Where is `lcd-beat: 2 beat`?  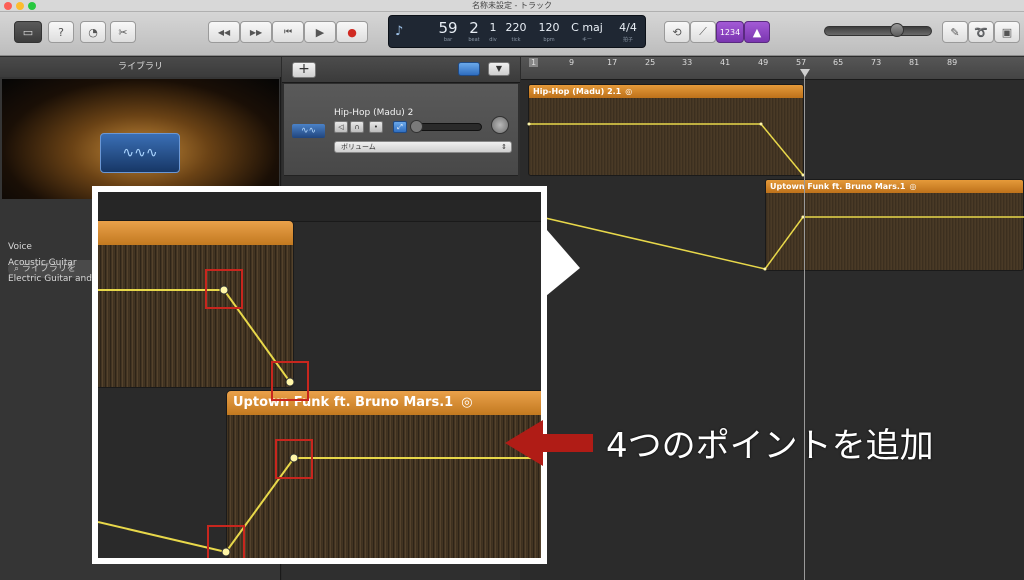 lcd-beat: 2 beat is located at coordinates (474, 31).